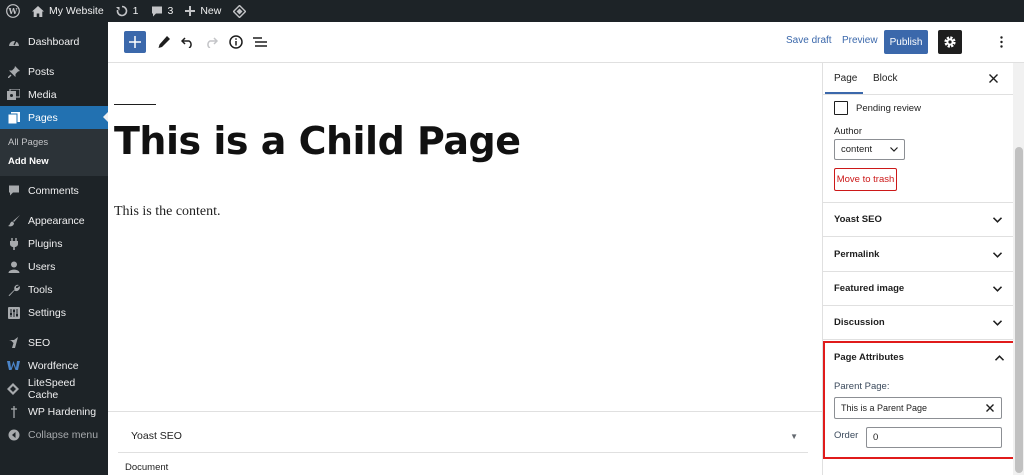 This screenshot has width=1024, height=475. I want to click on new-content-link: New, so click(203, 11).